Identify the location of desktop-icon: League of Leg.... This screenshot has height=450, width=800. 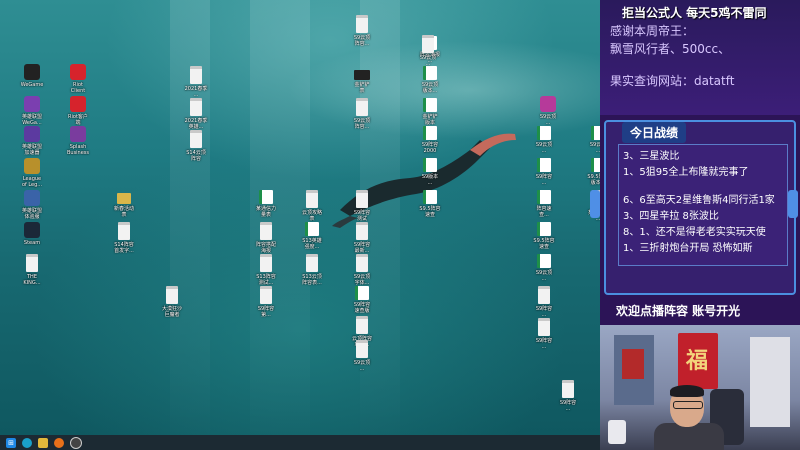
(32, 173).